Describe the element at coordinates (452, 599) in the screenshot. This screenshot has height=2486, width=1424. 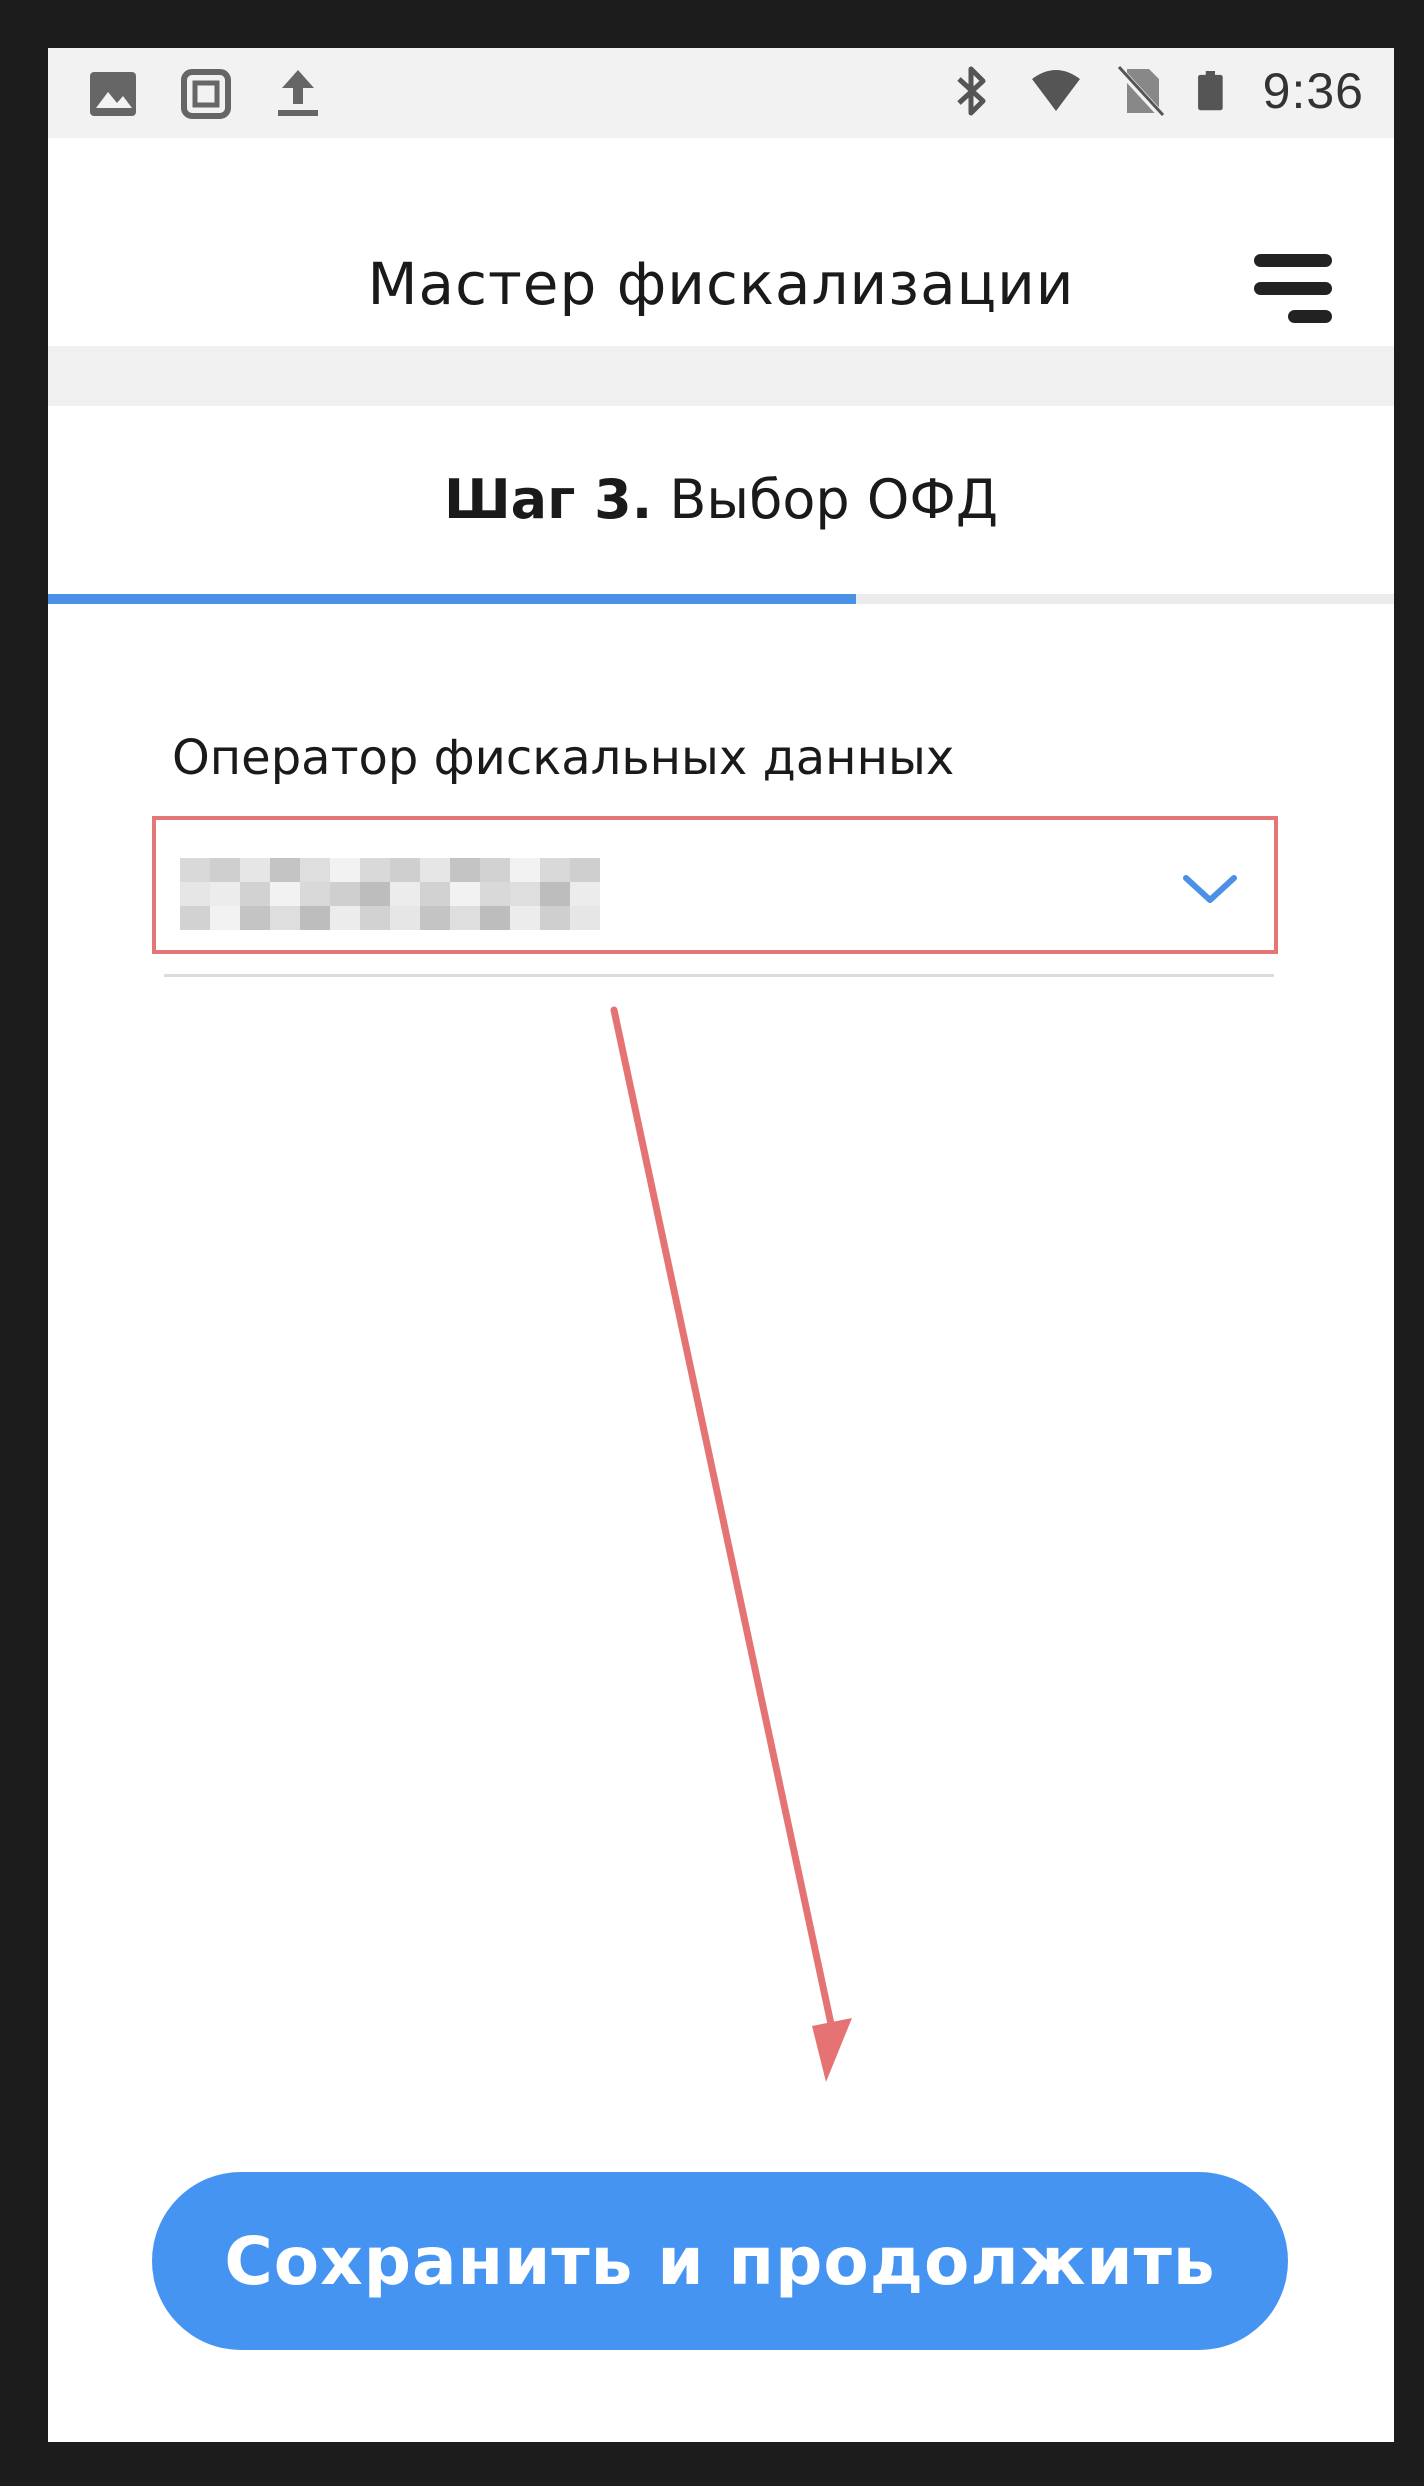
I see `step-progress-fill` at that location.